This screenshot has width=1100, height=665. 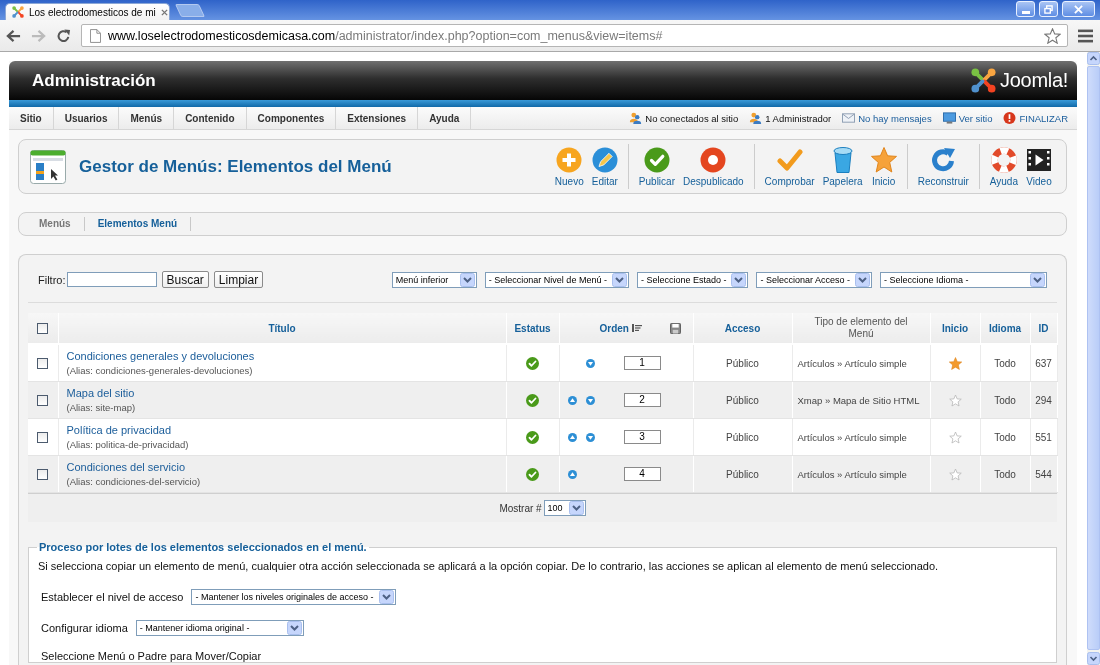 What do you see at coordinates (532, 328) in the screenshot?
I see `column-link: Estatus` at bounding box center [532, 328].